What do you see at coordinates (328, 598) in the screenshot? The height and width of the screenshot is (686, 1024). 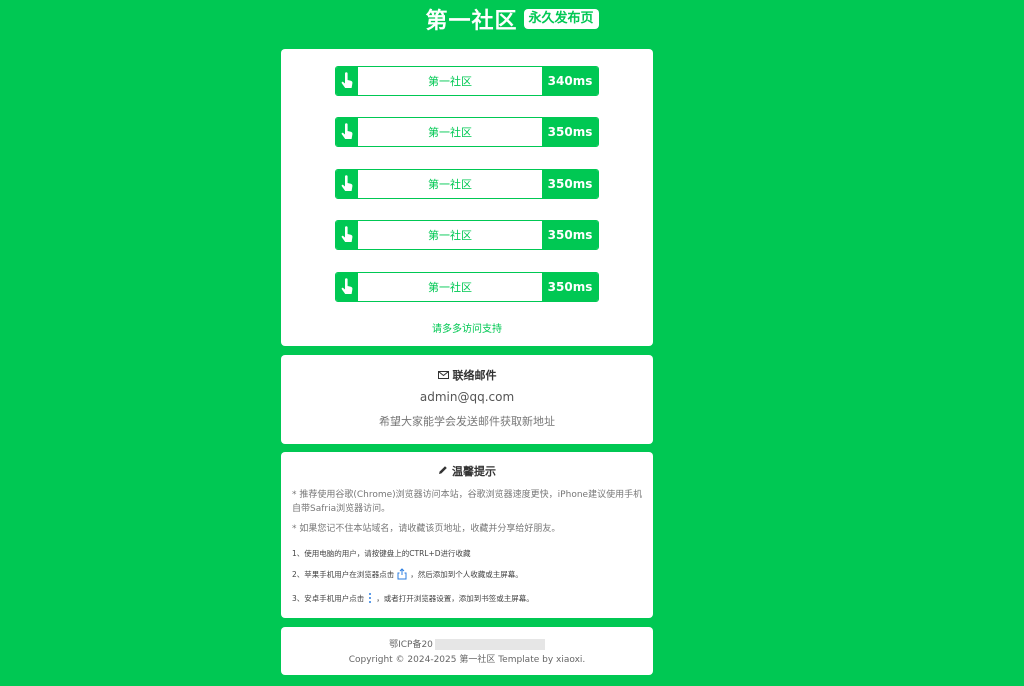 I see `step-android-text-a: 3、安卓手机用户点击` at bounding box center [328, 598].